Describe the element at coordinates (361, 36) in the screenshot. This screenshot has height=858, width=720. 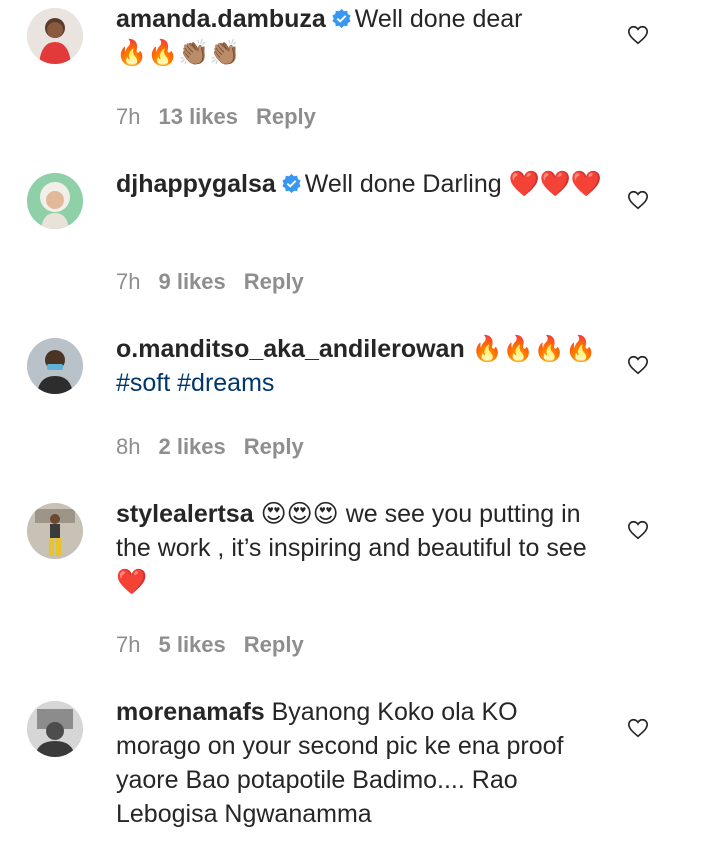
I see `comment-text: amanda.dambuza Well done dear 🔥🔥👏🏽👏🏽` at that location.